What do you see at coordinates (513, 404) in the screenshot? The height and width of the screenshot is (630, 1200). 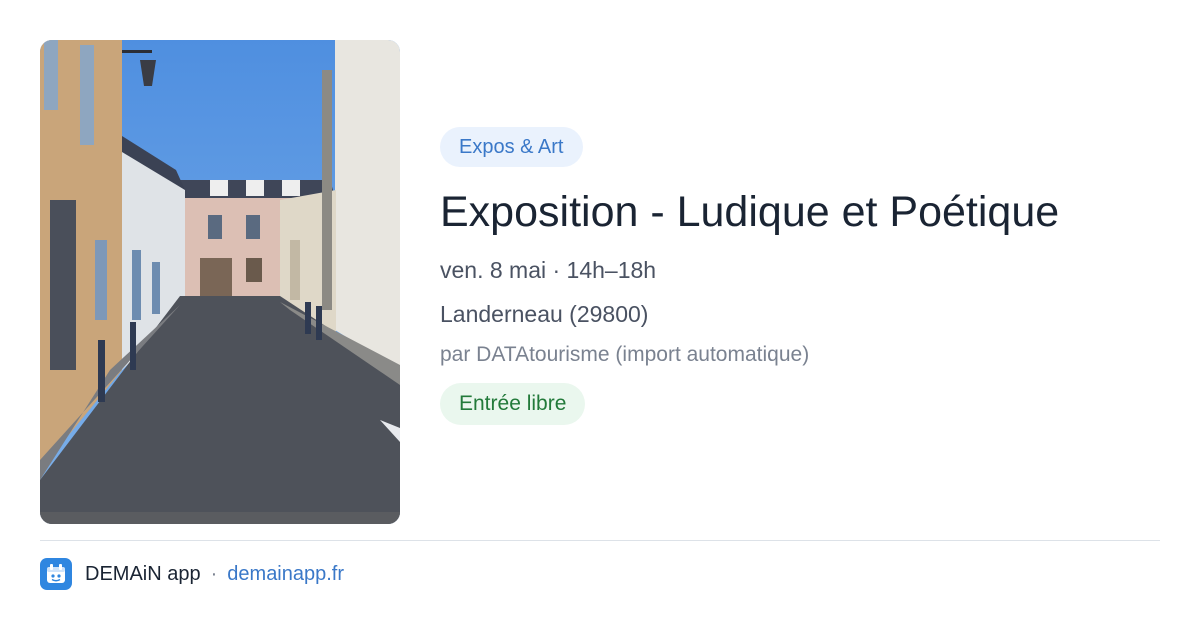 I see `price-badge: Entrée libre` at bounding box center [513, 404].